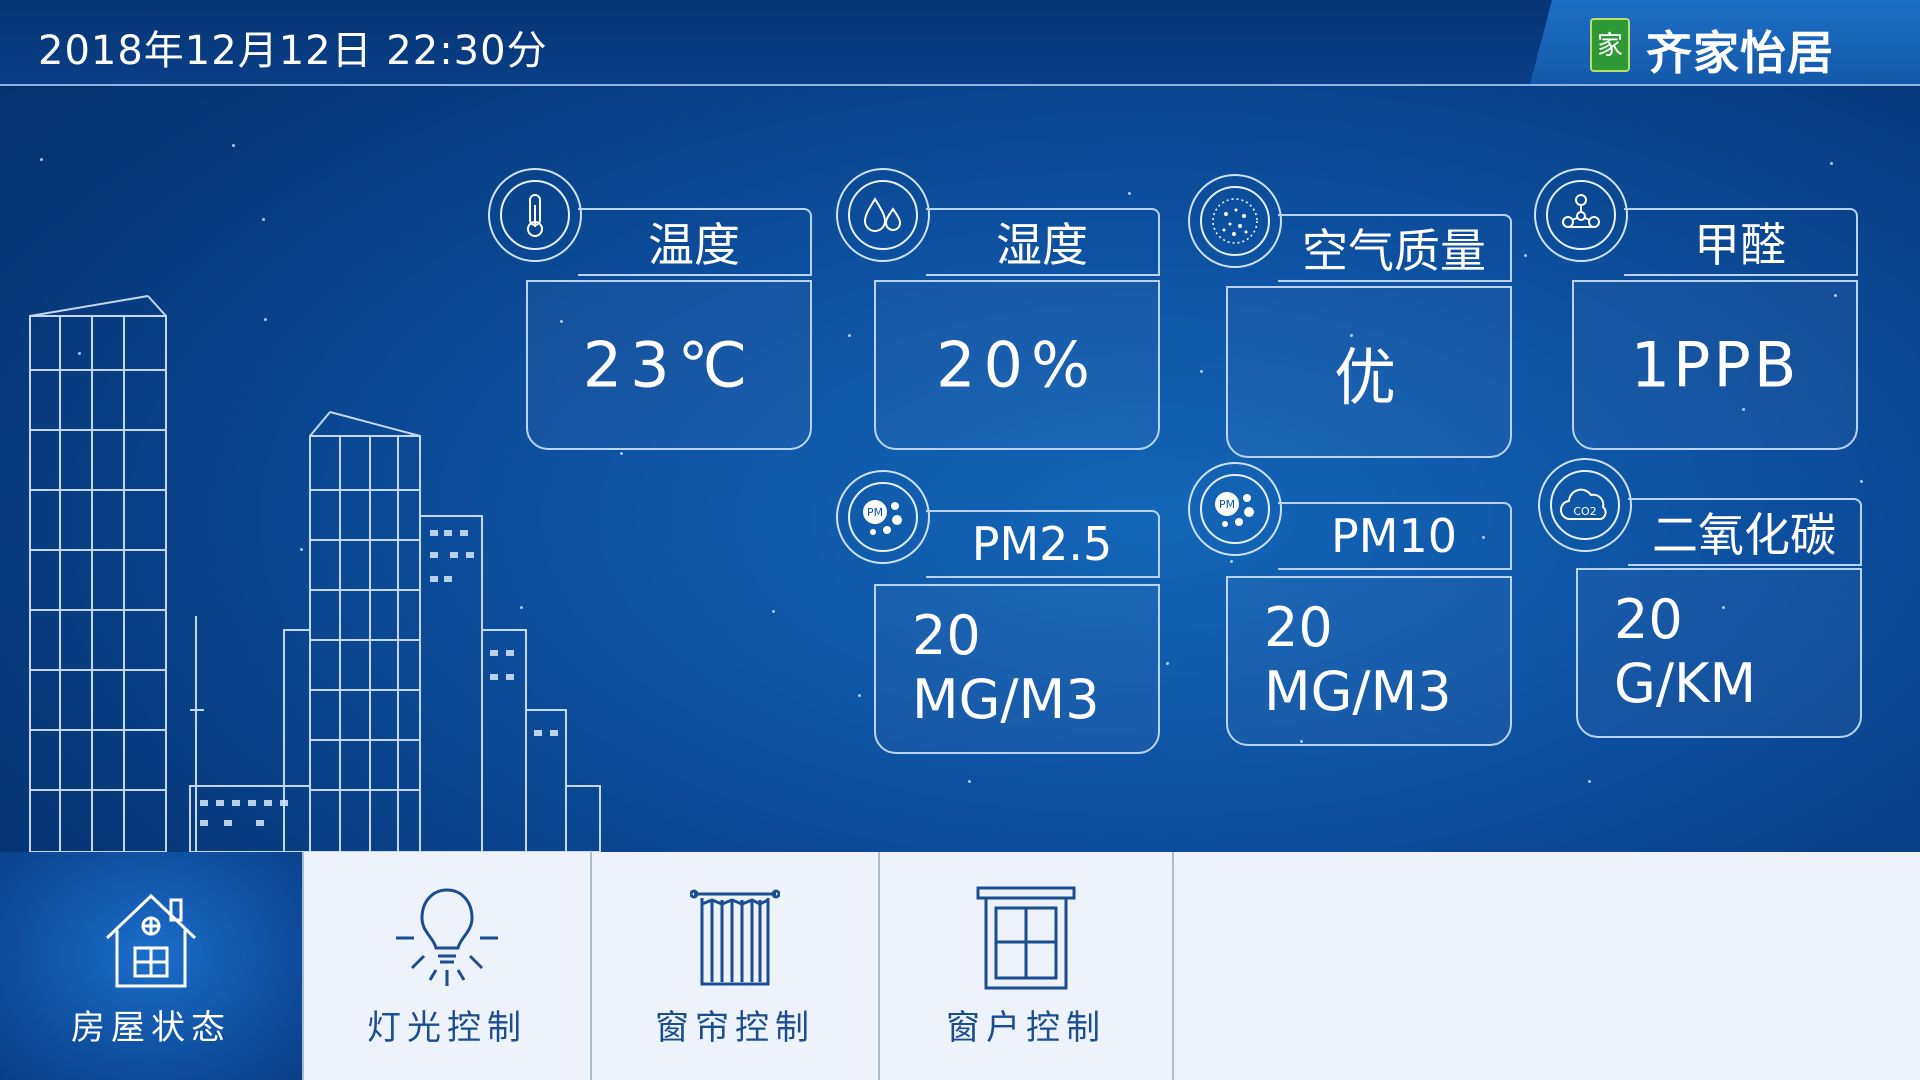 The image size is (1920, 1080). What do you see at coordinates (1006, 699) in the screenshot?
I see `pm25-unit: MG/M3` at bounding box center [1006, 699].